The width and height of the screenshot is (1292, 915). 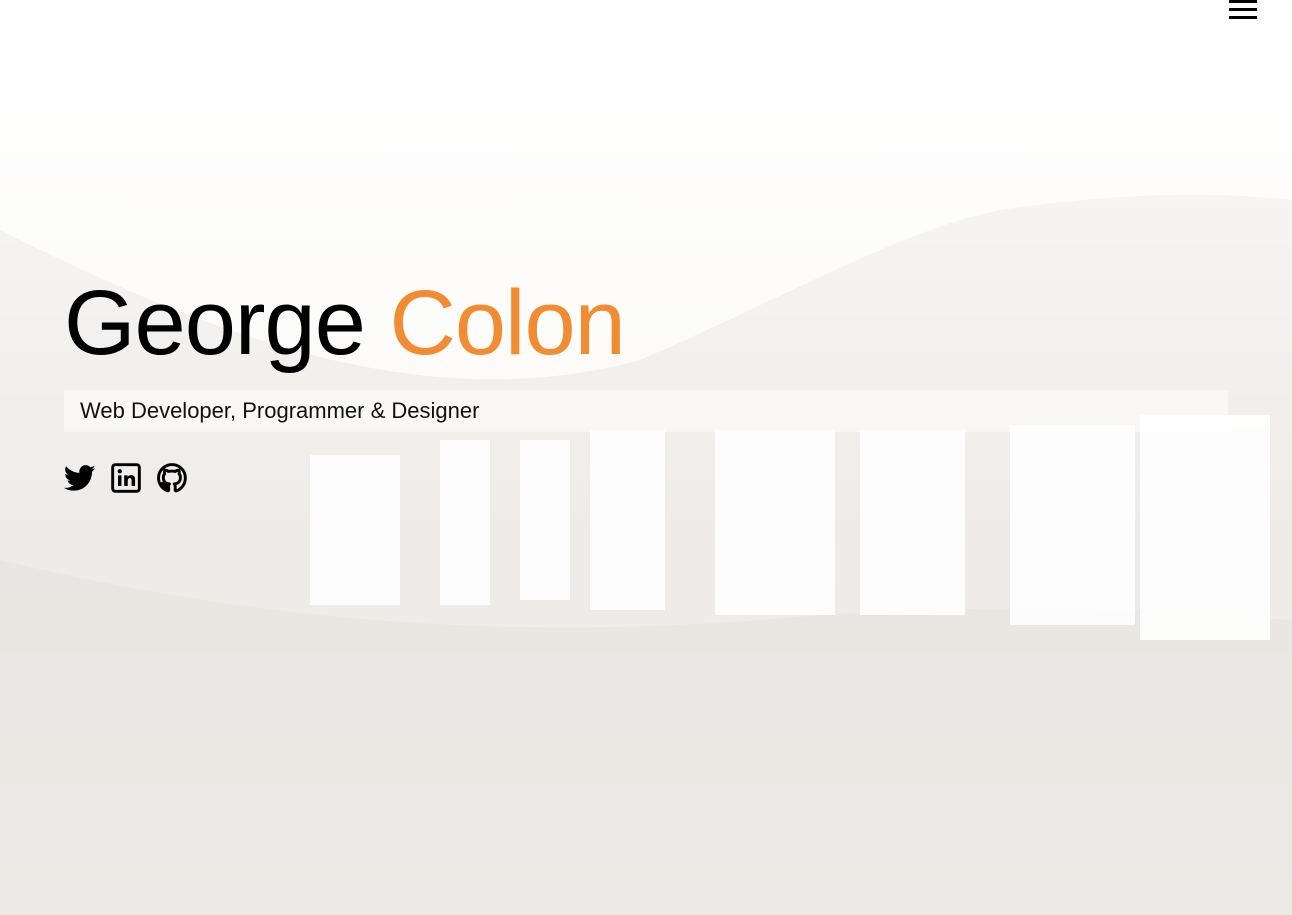 I want to click on tagline: Web Developer, Programmer & Designer, so click(x=280, y=410).